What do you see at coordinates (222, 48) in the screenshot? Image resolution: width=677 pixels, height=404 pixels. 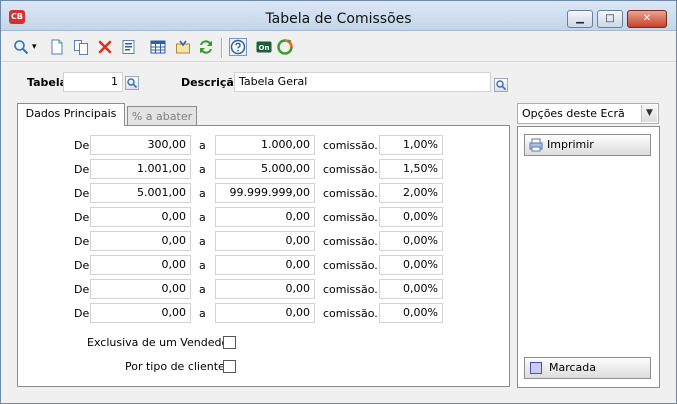 I see `toolbar-separator` at bounding box center [222, 48].